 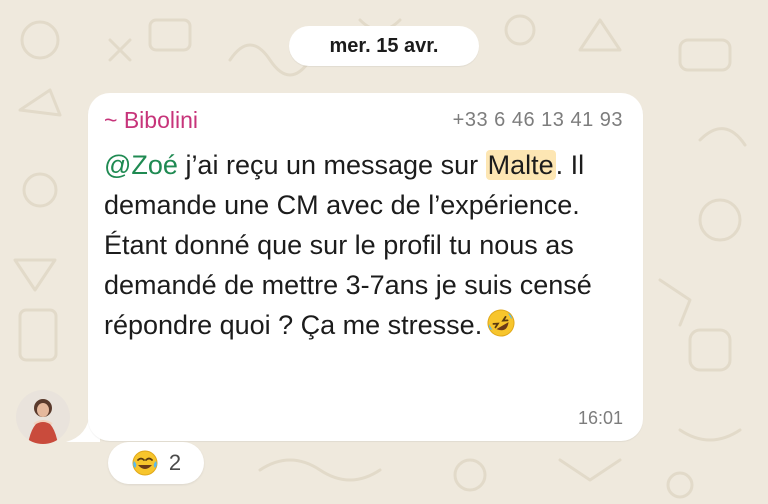 What do you see at coordinates (537, 120) in the screenshot?
I see `sender-phone: +33 6 46 13 41 93` at bounding box center [537, 120].